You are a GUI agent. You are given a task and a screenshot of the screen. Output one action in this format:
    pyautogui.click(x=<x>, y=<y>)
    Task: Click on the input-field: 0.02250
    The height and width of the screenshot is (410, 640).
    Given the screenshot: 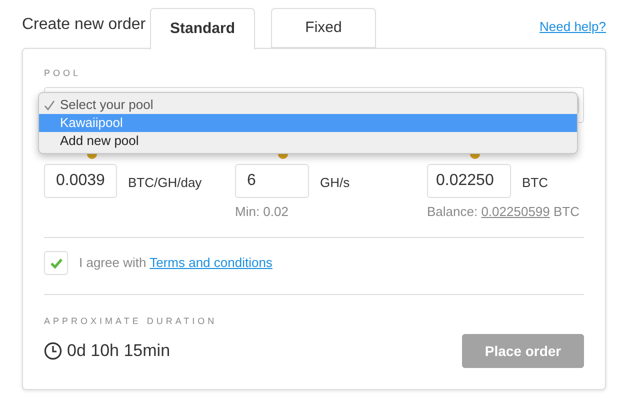 What is the action you would take?
    pyautogui.click(x=469, y=181)
    